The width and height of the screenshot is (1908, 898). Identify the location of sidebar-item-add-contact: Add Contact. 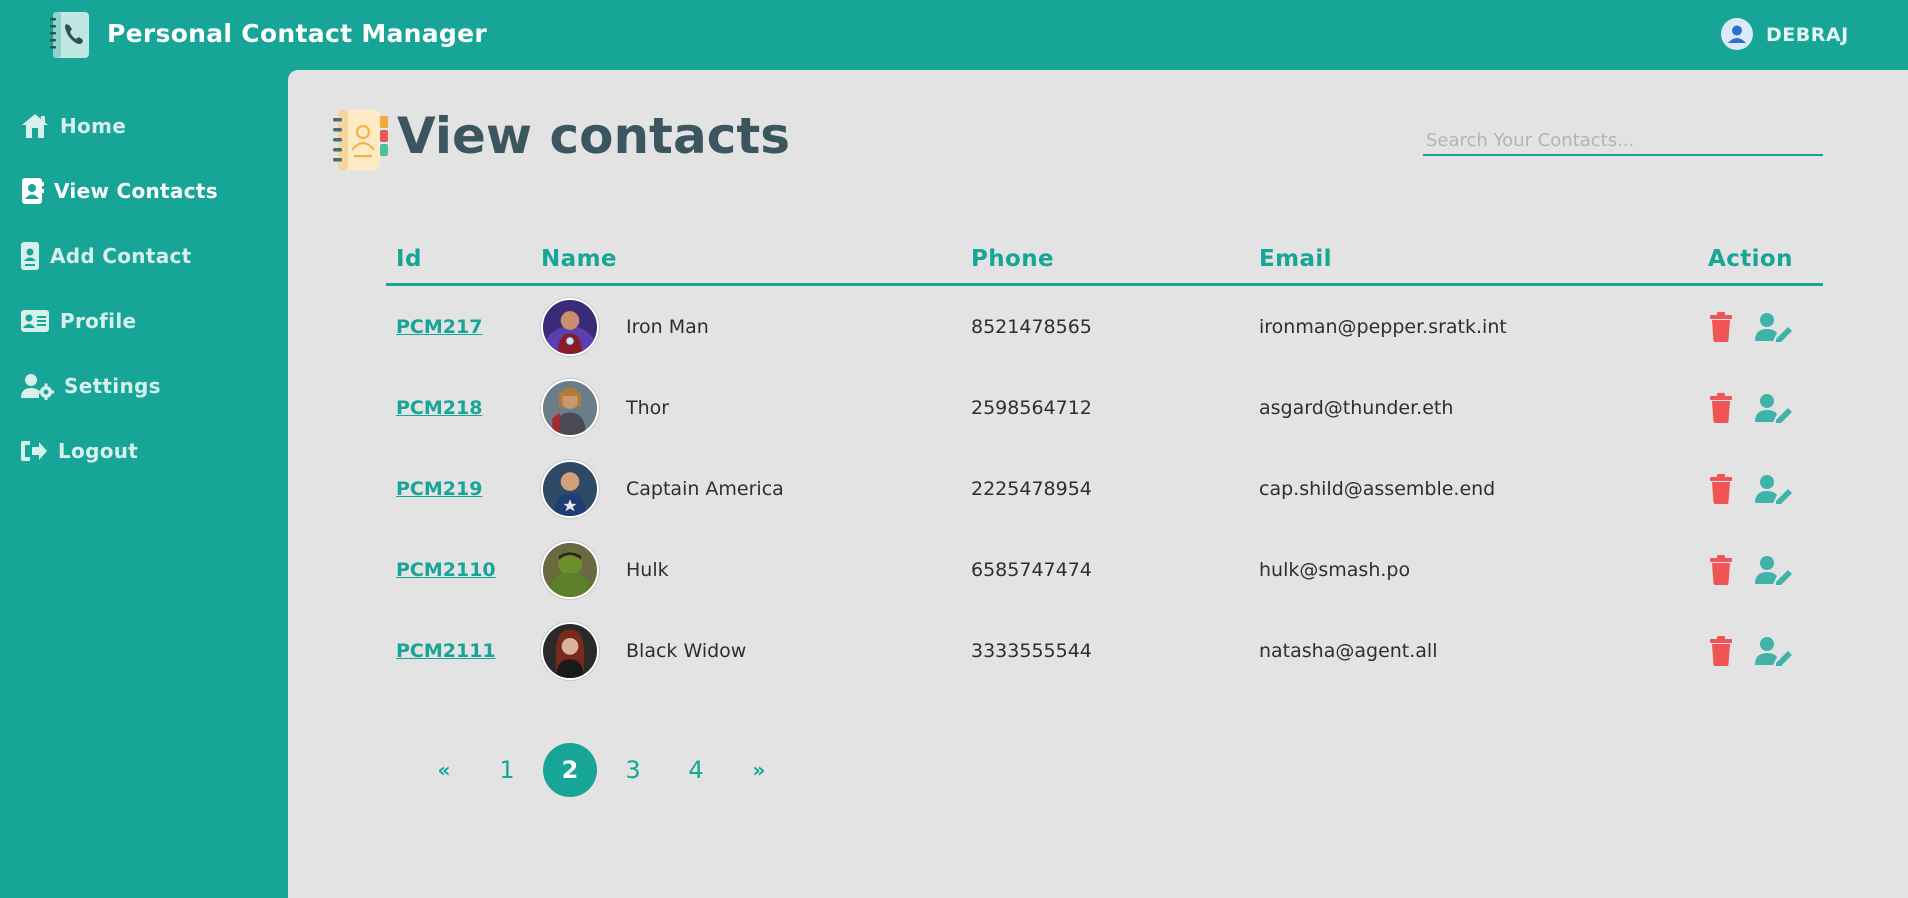
(106, 256).